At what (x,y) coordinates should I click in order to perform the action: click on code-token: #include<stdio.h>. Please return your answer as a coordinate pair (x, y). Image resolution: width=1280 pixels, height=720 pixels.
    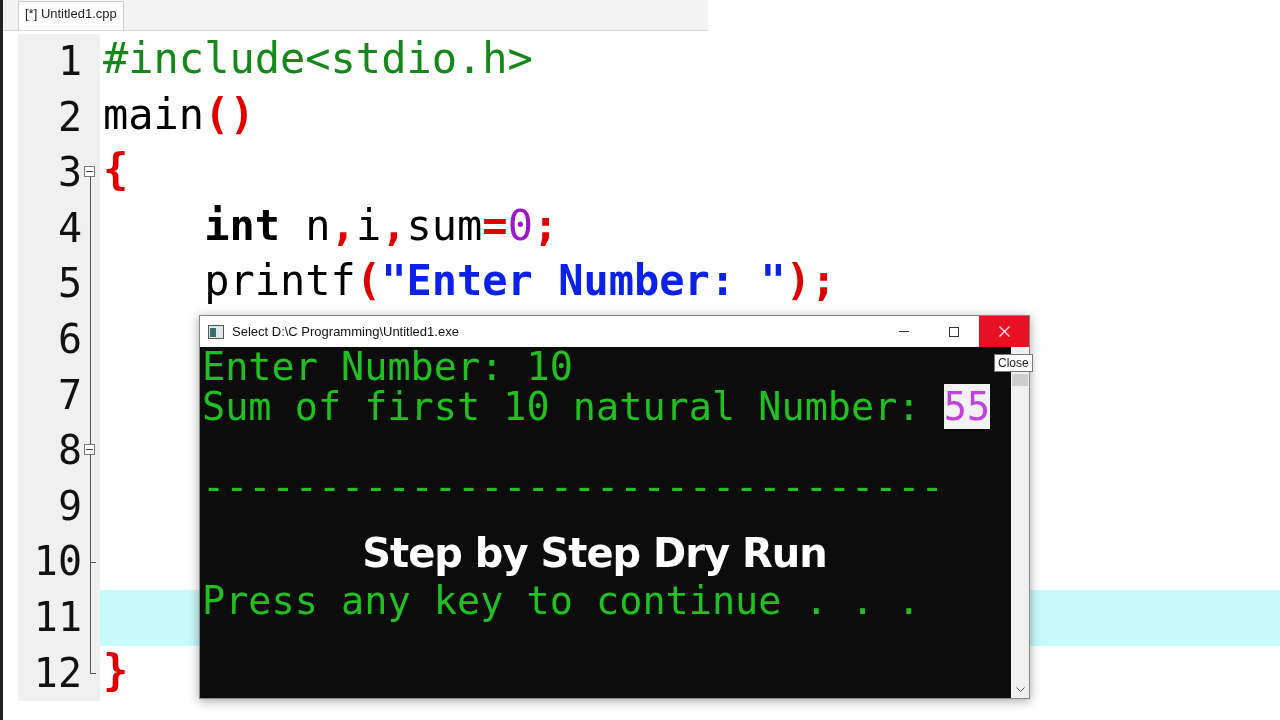
    Looking at the image, I should click on (318, 58).